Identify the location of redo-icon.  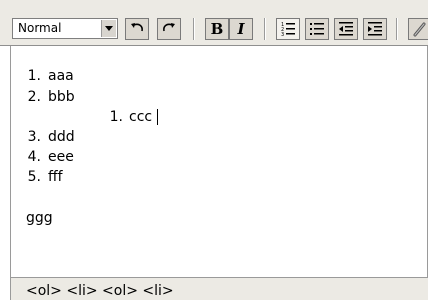
(169, 27).